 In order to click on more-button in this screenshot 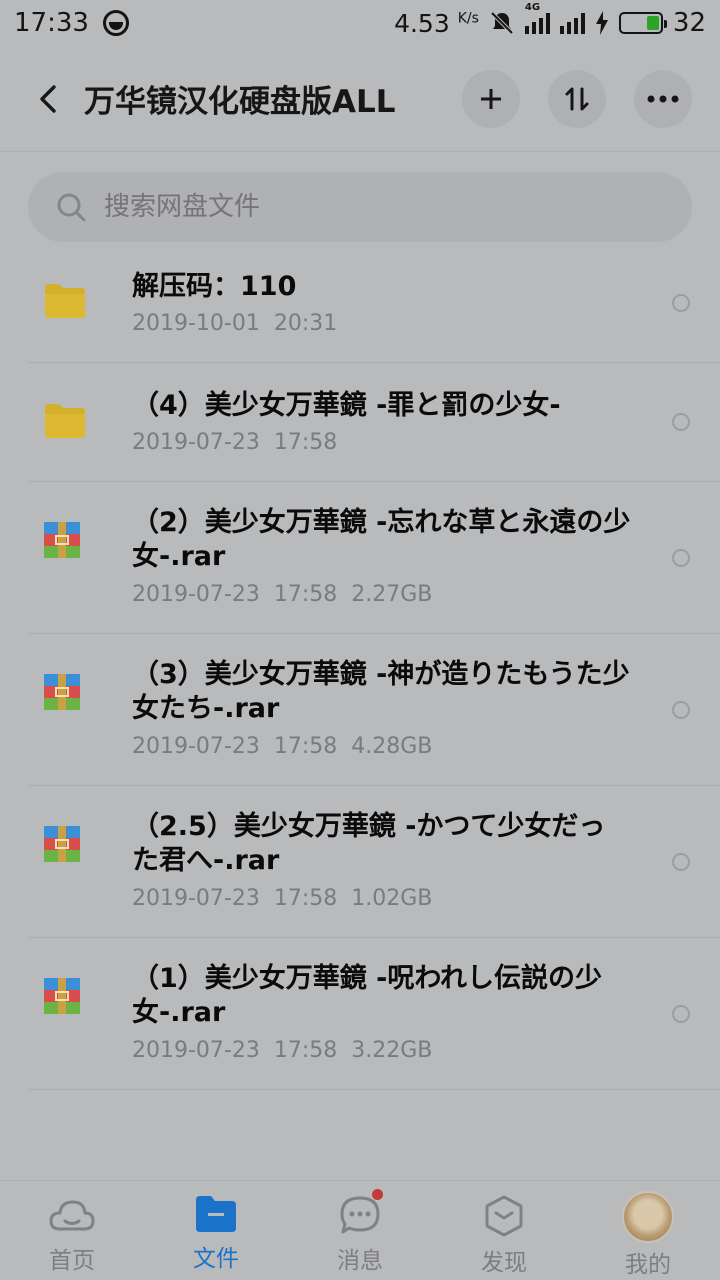, I will do `click(663, 98)`.